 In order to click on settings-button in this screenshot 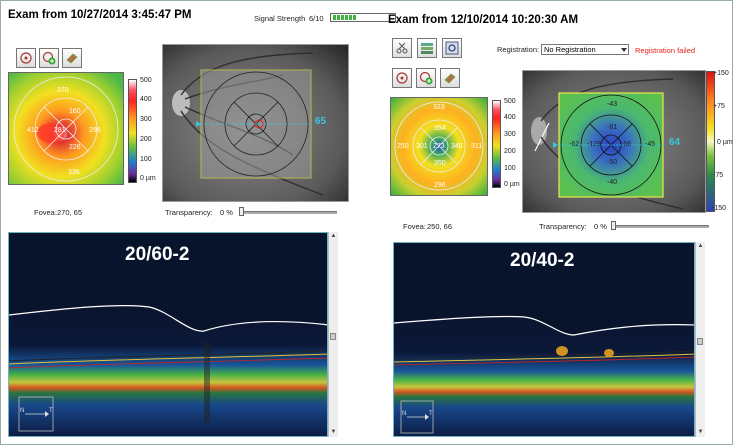, I will do `click(452, 48)`.